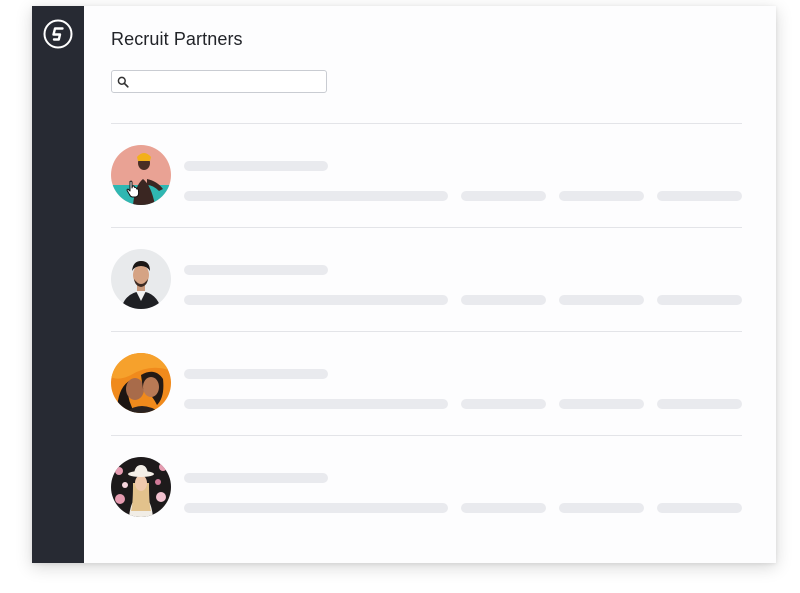 This screenshot has width=800, height=593. What do you see at coordinates (123, 82) in the screenshot?
I see `search-icon` at bounding box center [123, 82].